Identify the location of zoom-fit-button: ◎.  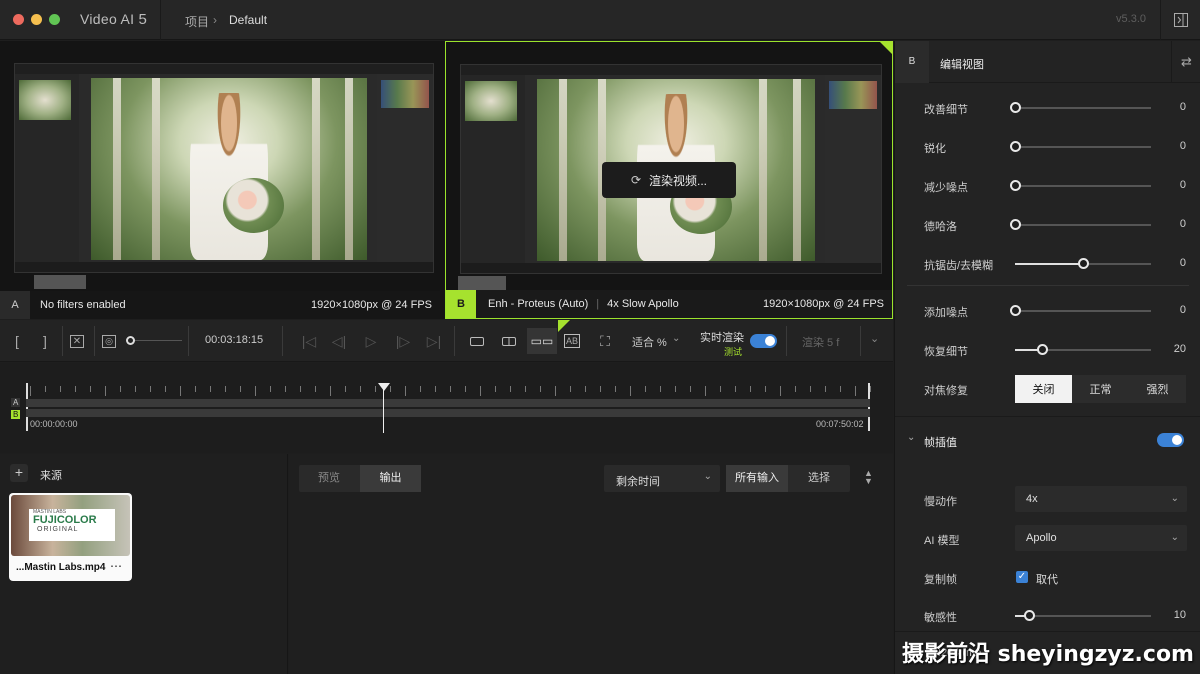
(109, 341).